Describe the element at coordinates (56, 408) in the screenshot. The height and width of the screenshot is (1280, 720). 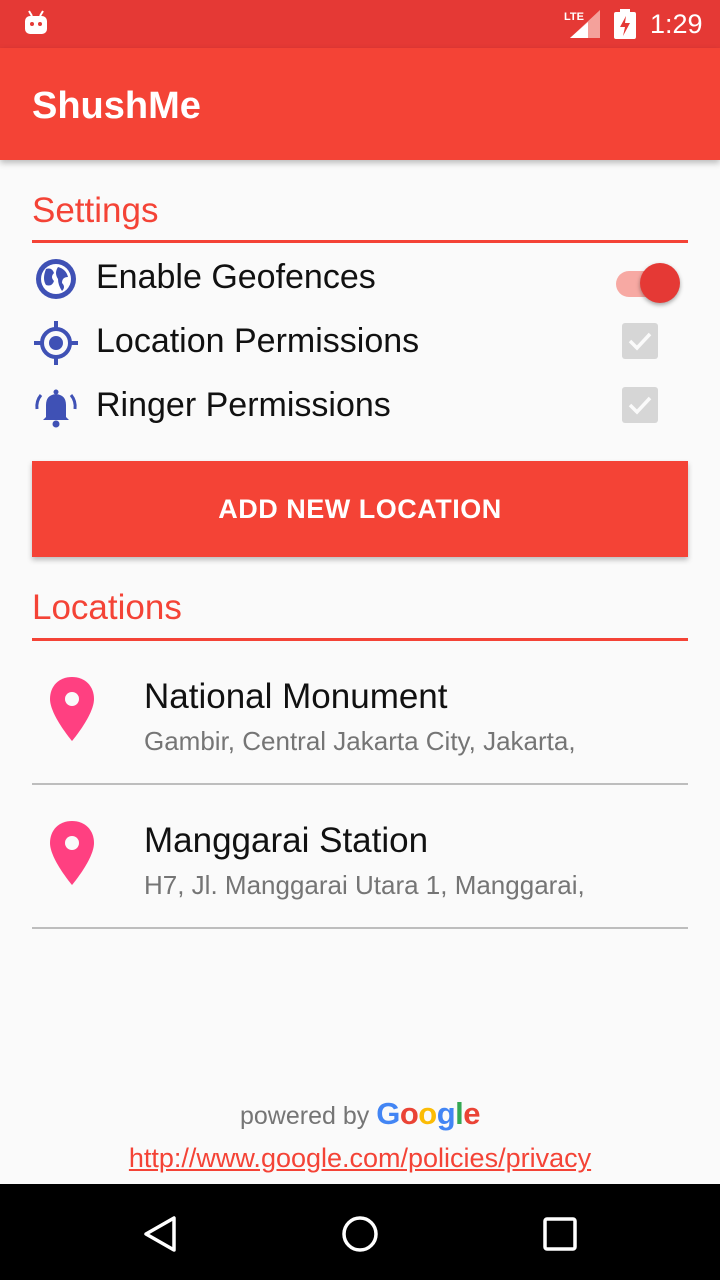
I see `bell-ringing-icon` at that location.